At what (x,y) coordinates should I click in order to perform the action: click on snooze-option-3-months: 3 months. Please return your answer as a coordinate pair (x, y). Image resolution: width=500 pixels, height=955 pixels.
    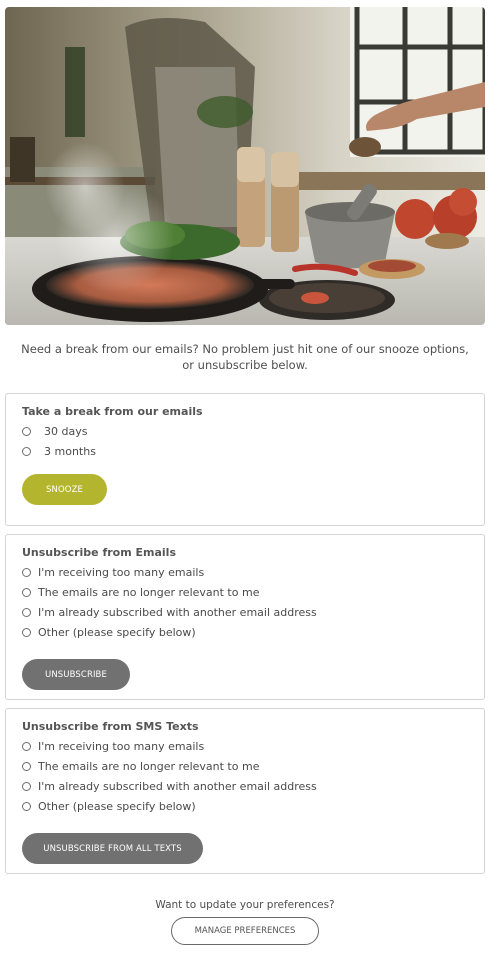
    Looking at the image, I should click on (59, 451).